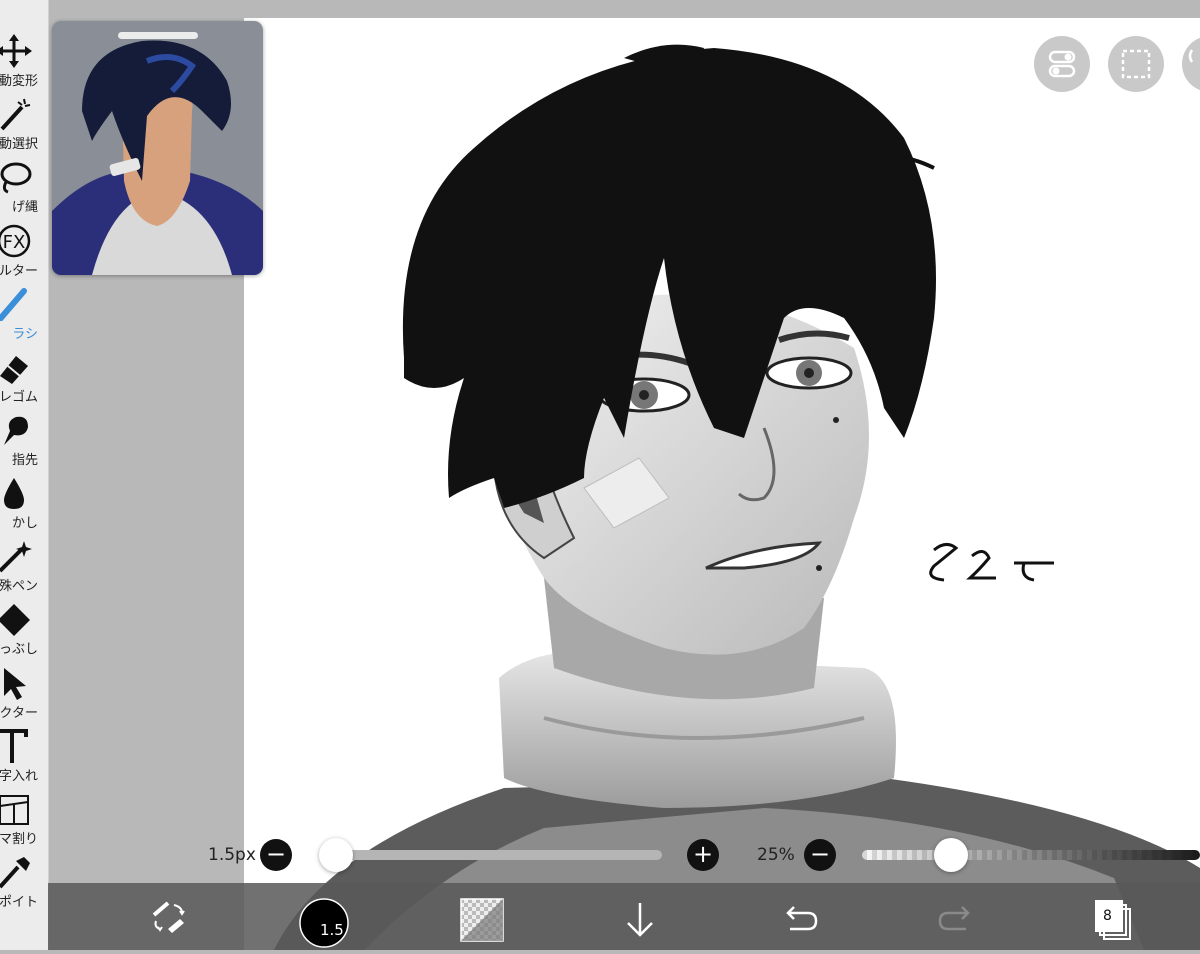  Describe the element at coordinates (802, 918) in the screenshot. I see `undo-arrow-icon` at that location.